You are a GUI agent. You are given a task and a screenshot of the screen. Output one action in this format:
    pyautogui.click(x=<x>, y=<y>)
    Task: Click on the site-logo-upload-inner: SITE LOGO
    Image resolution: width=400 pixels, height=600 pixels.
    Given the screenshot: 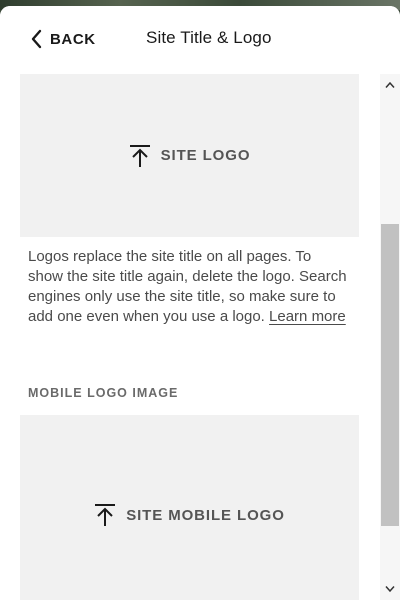 What is the action you would take?
    pyautogui.click(x=190, y=156)
    